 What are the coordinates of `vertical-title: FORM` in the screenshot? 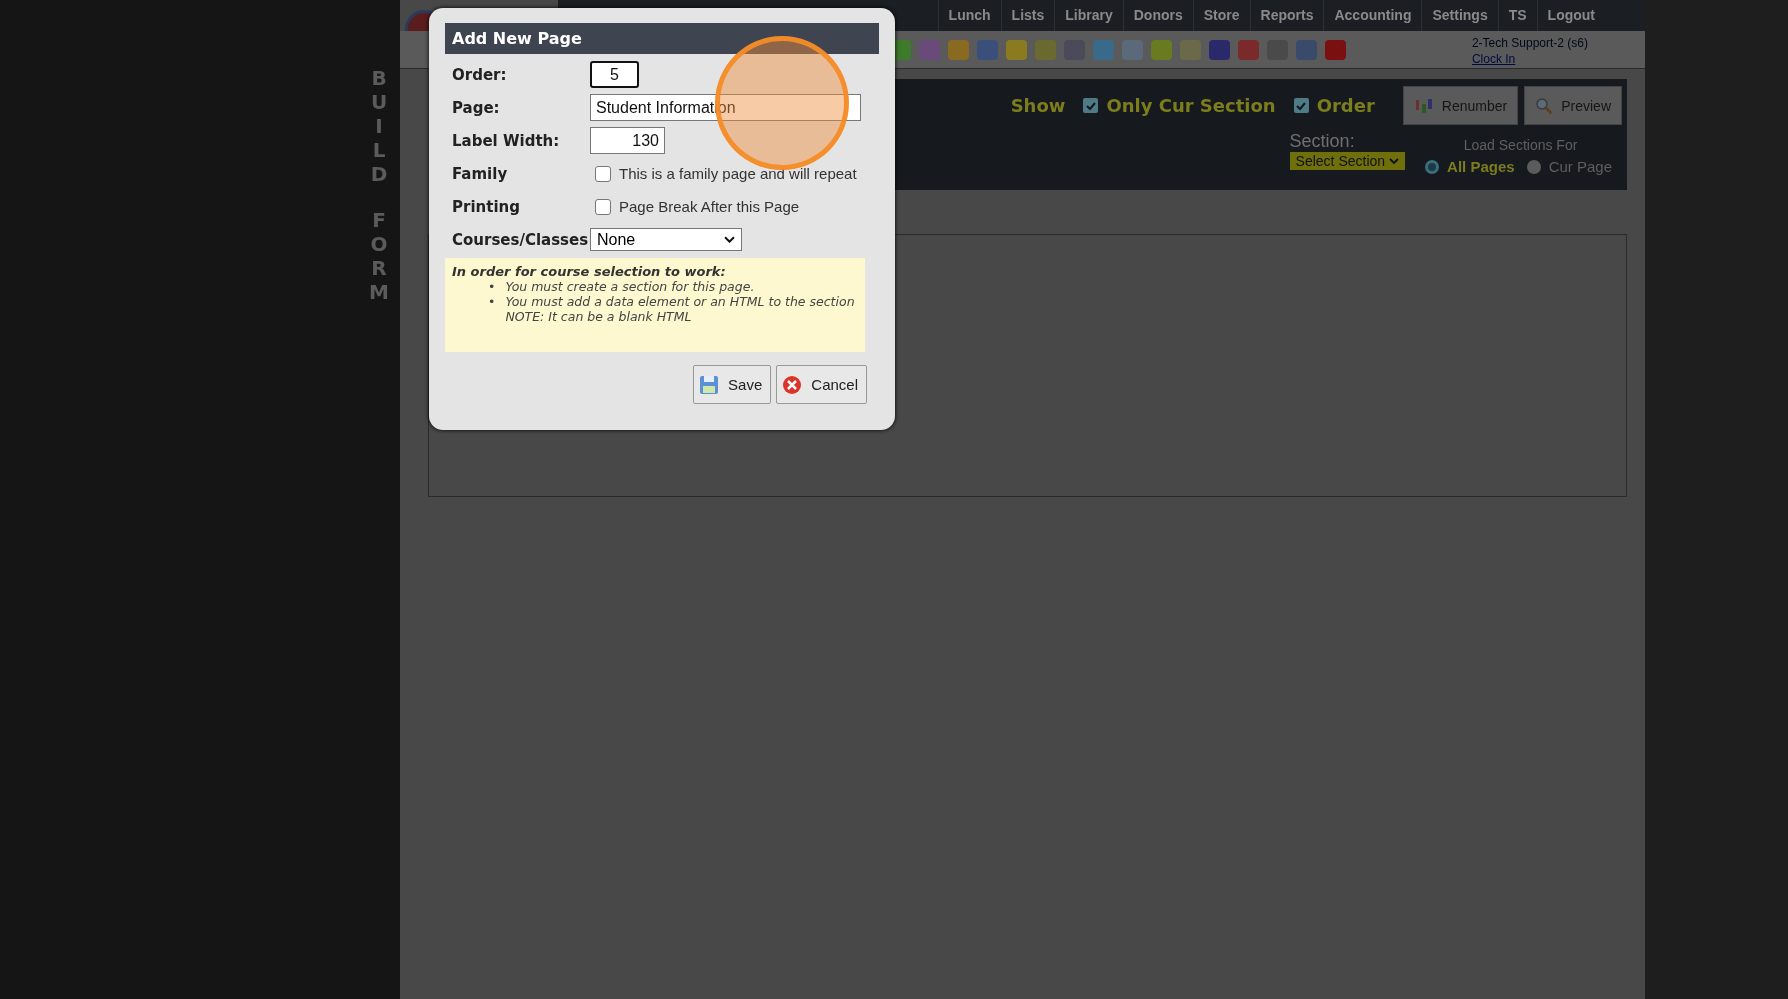 It's located at (379, 256).